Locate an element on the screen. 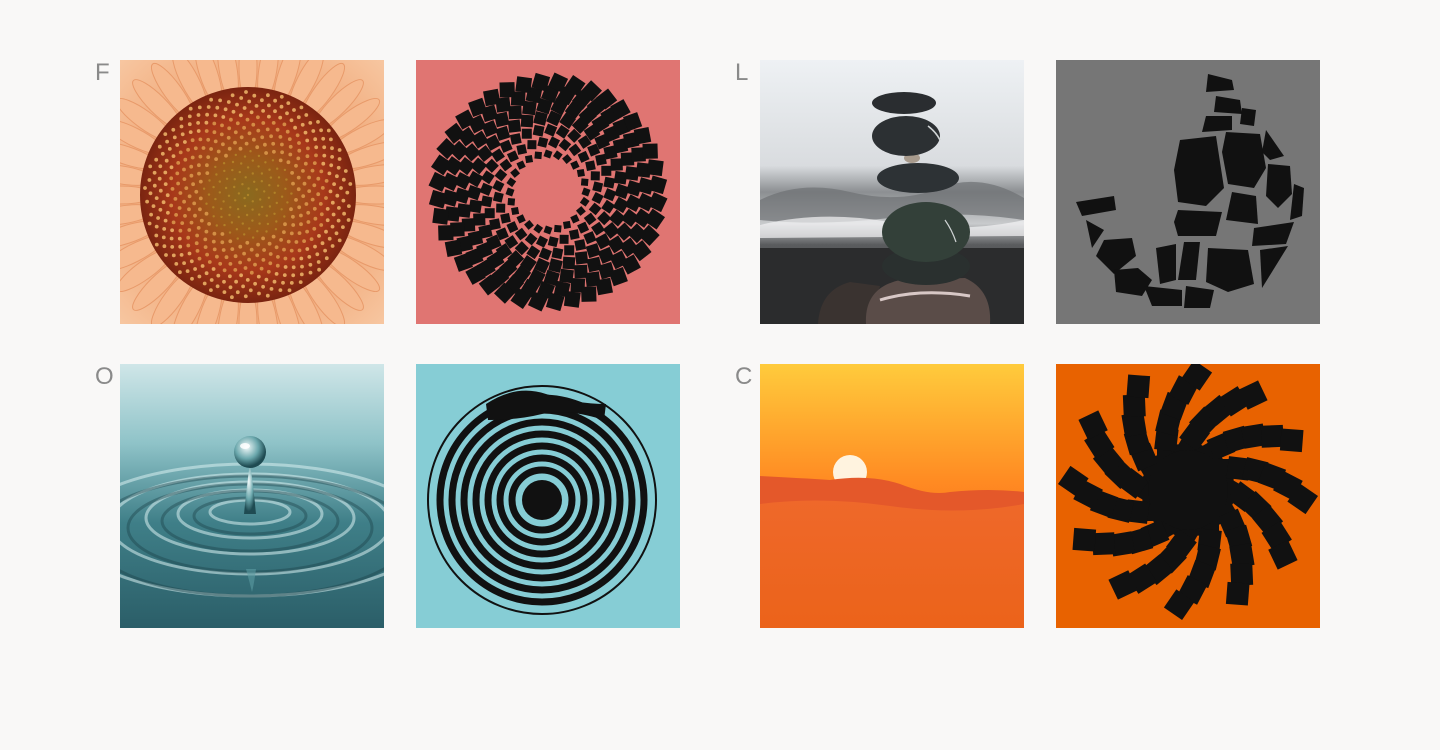  stone-mosaic-pattern is located at coordinates (1188, 192).